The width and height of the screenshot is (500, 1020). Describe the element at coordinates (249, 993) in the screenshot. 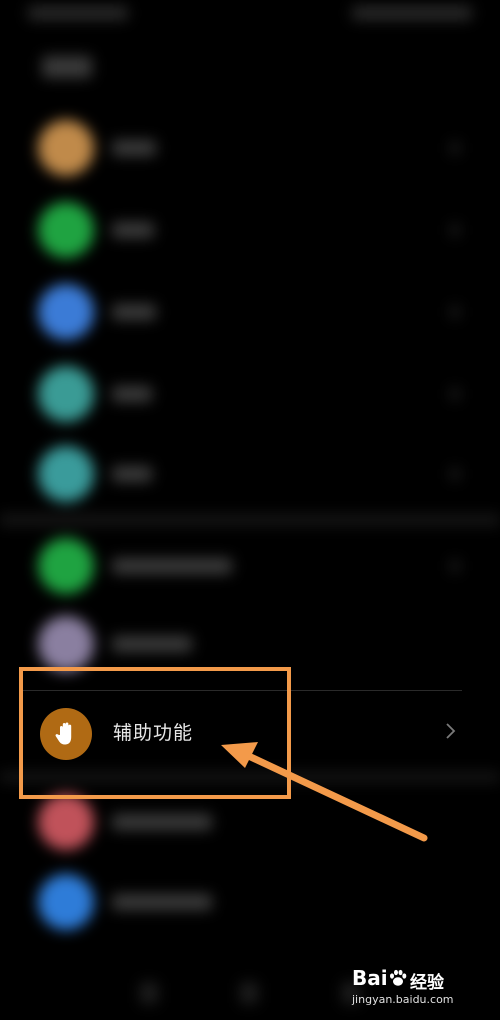

I see `nav-home-button` at that location.